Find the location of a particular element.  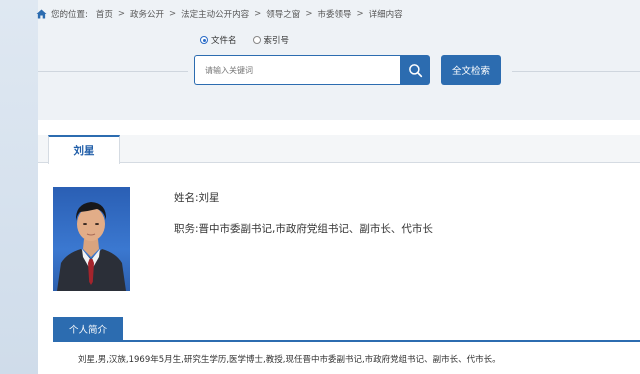

search-button is located at coordinates (415, 70).